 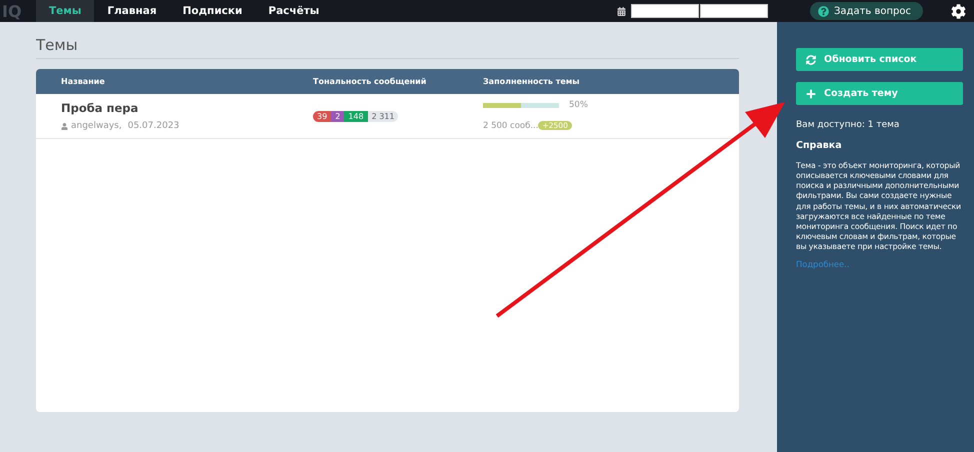 I want to click on column-header: Заполненность темы, so click(x=532, y=81).